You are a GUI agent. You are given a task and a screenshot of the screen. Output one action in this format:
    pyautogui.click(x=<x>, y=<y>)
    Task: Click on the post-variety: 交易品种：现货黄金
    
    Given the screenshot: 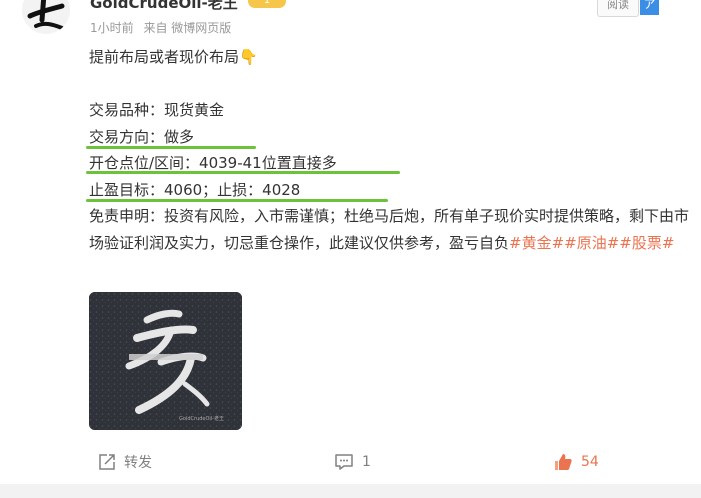 What is the action you would take?
    pyautogui.click(x=157, y=110)
    